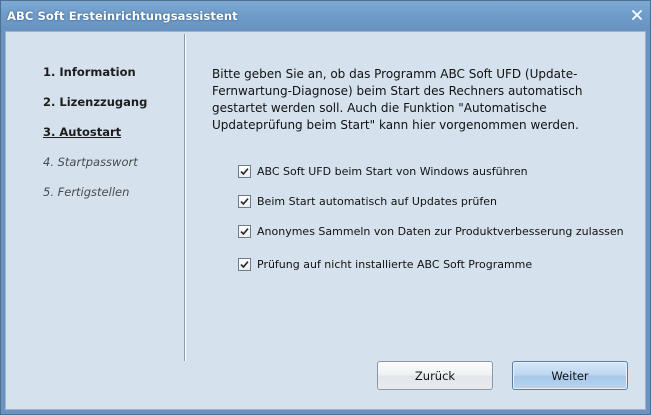 The width and height of the screenshot is (651, 415). I want to click on uninstalled-check-checkbox, so click(244, 264).